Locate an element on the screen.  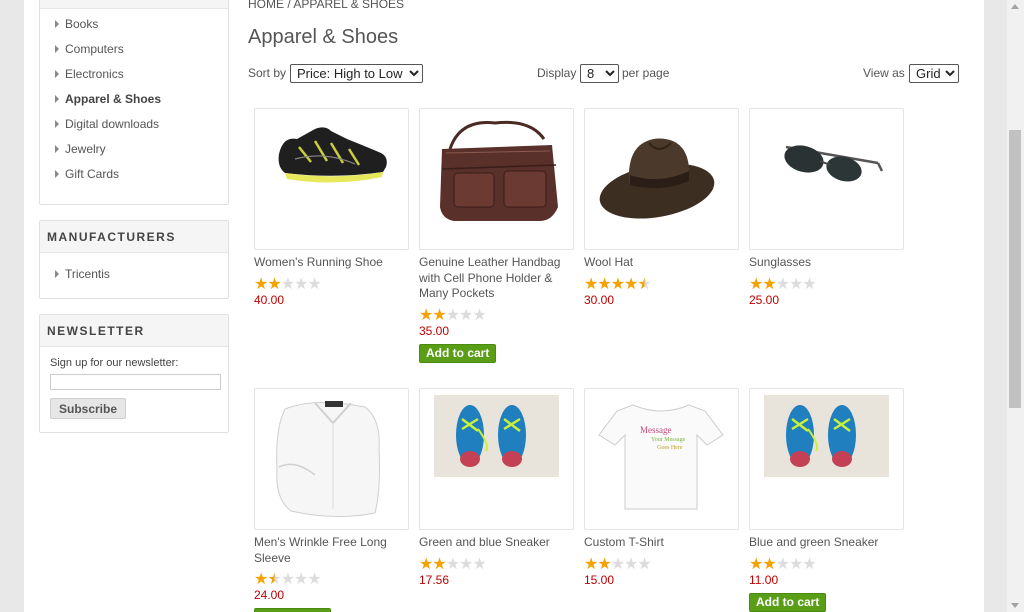
subscribe-button: Subscribe is located at coordinates (88, 408).